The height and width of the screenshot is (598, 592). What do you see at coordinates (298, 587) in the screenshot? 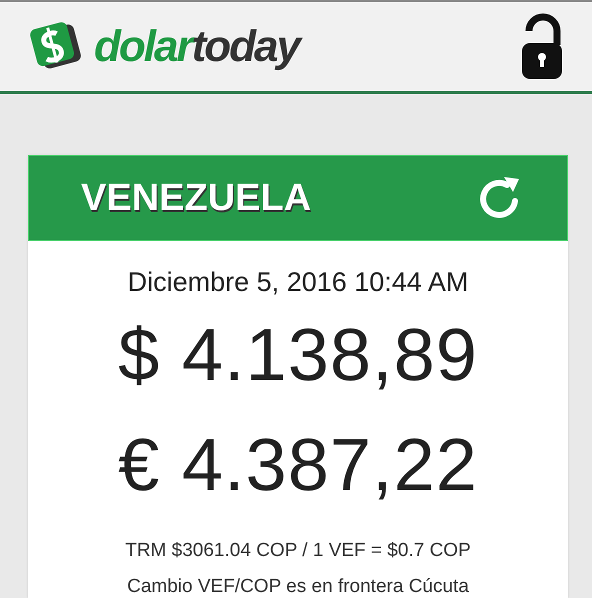
I see `note-text: Cambio VEF/COP es en frontera Cúcuta` at bounding box center [298, 587].